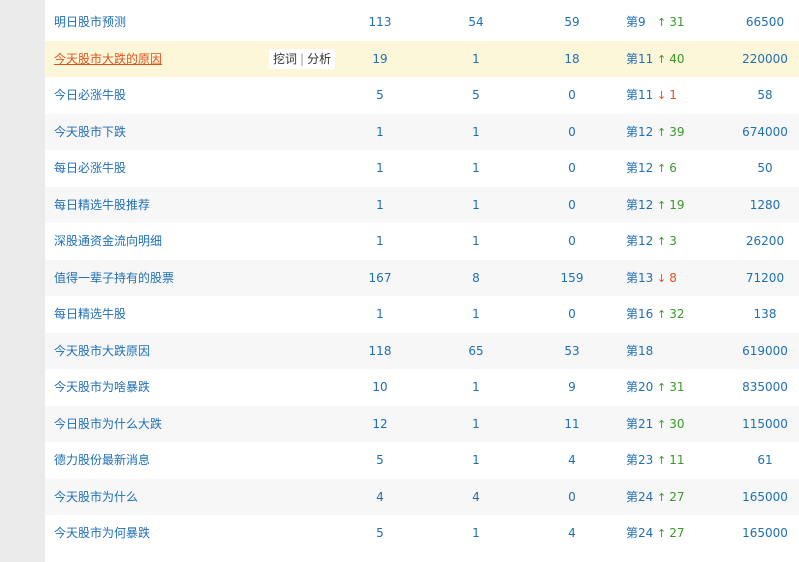  Describe the element at coordinates (90, 168) in the screenshot. I see `keyword-link: 每日必涨牛股` at that location.